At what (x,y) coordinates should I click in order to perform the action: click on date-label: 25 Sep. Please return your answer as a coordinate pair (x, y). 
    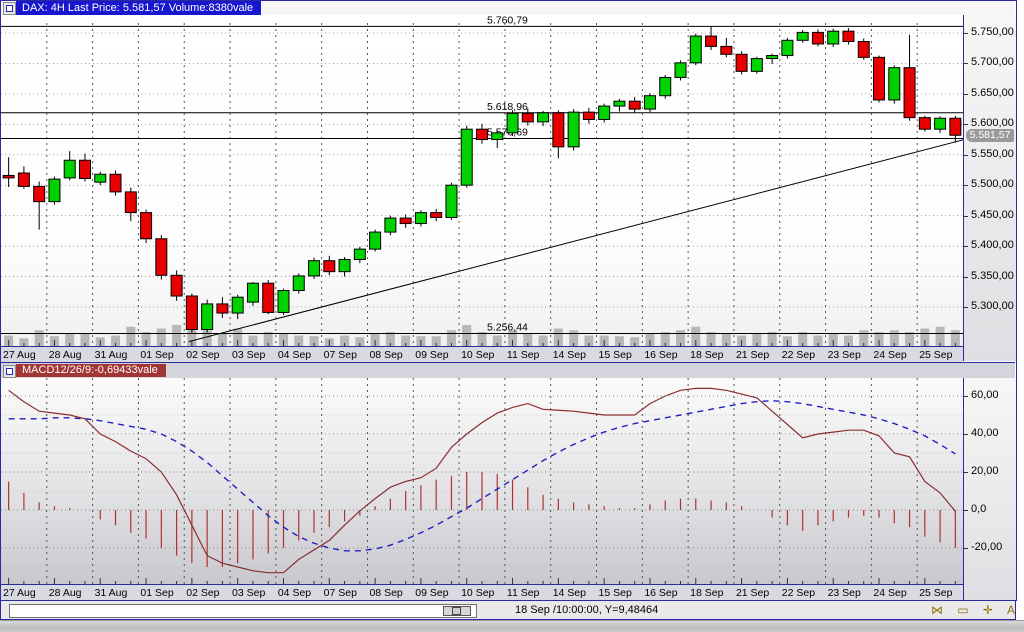
    Looking at the image, I should click on (936, 593).